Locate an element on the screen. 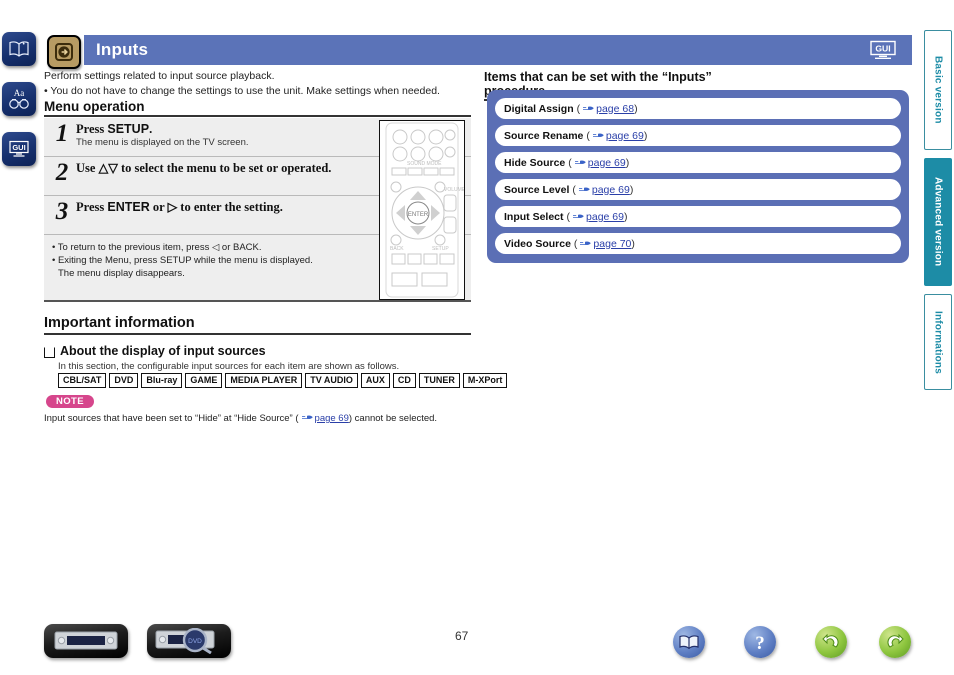  sidebar-item-gui: GUI is located at coordinates (19, 149).